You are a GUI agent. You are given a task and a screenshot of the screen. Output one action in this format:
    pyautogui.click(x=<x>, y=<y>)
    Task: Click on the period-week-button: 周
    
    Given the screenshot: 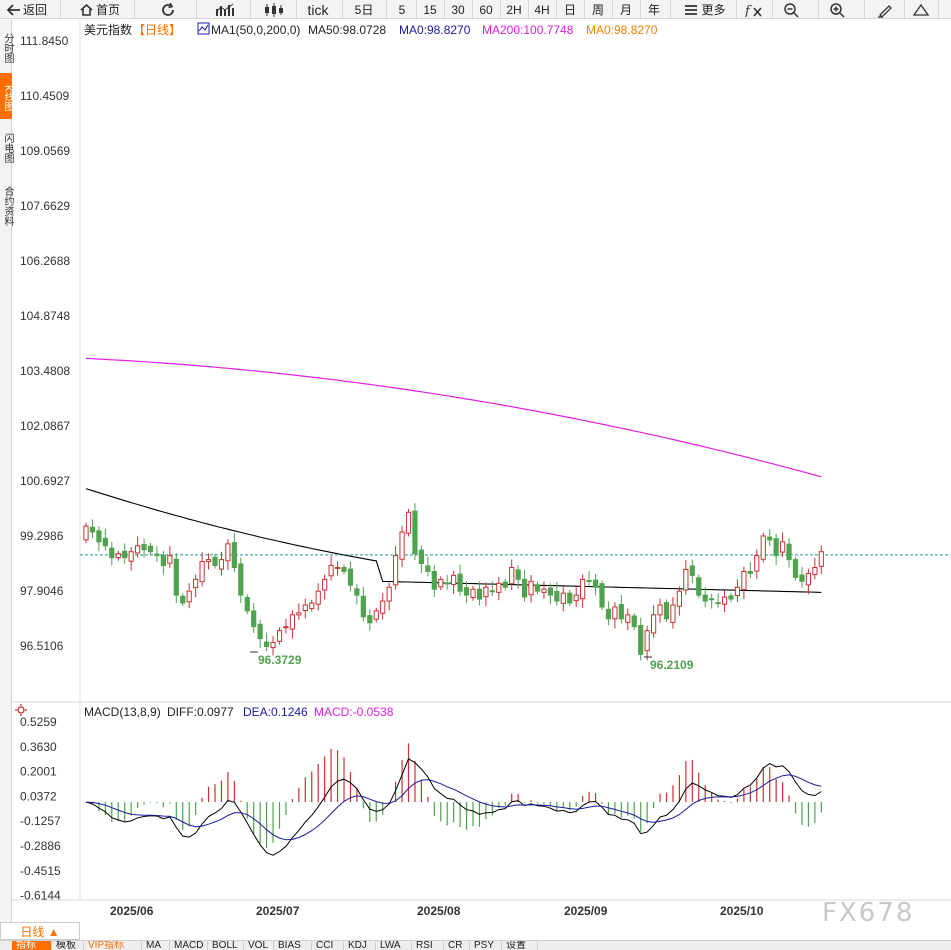 What is the action you would take?
    pyautogui.click(x=598, y=9)
    